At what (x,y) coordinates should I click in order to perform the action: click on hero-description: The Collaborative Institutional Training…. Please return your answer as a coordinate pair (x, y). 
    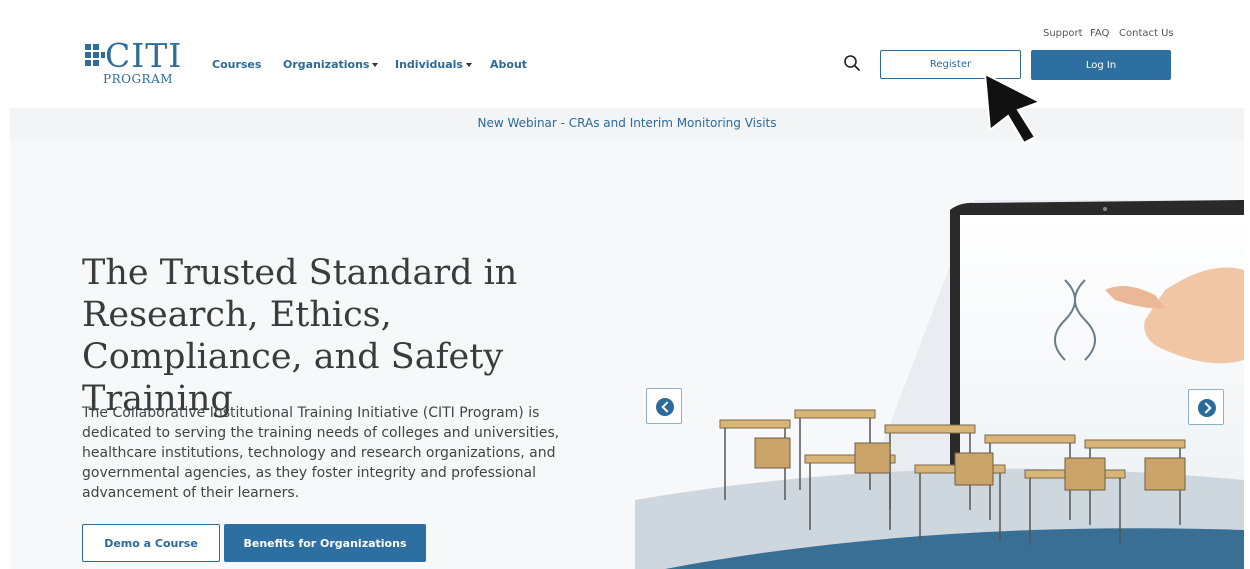
    Looking at the image, I should click on (321, 453).